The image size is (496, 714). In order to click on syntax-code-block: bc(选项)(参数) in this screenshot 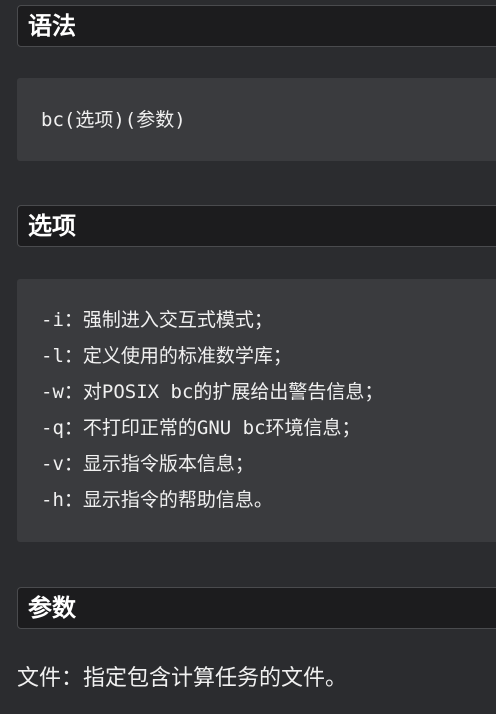, I will do `click(256, 119)`.